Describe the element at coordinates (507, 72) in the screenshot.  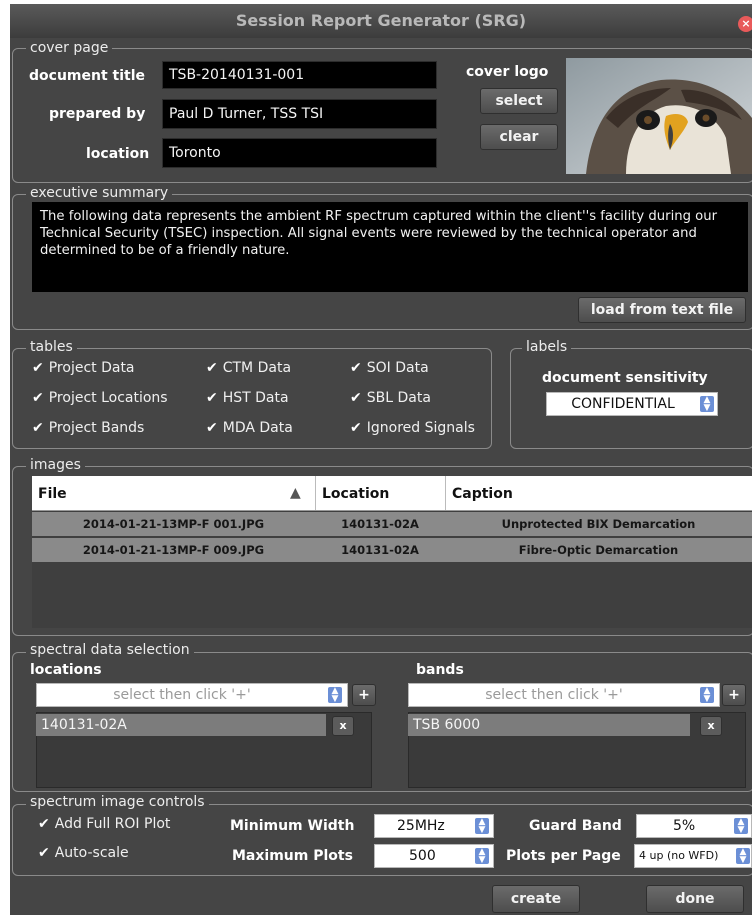
I see `cover-logo-label: cover logo` at that location.